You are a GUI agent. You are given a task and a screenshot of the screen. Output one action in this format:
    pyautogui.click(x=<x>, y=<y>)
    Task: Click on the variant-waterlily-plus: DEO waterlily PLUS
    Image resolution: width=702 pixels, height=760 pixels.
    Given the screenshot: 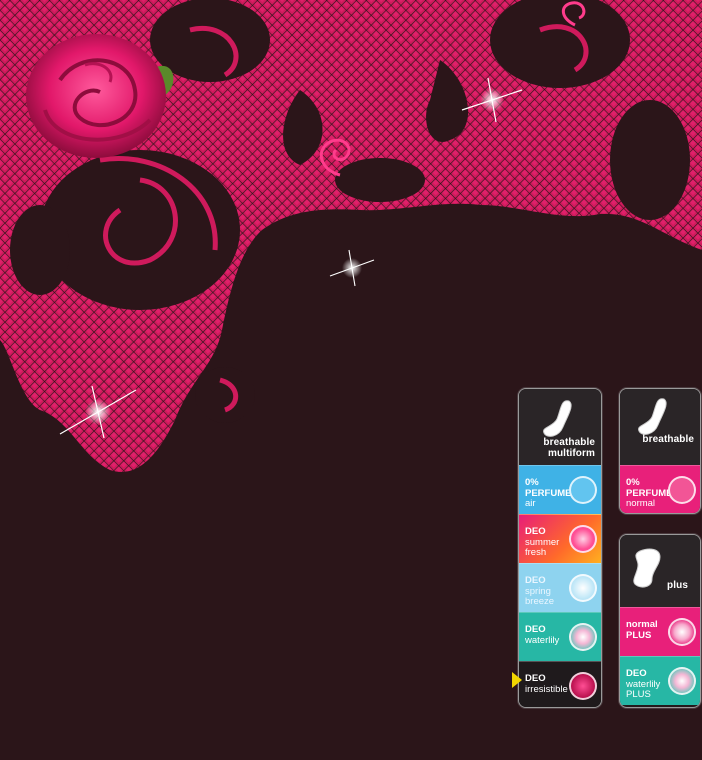 What is the action you would take?
    pyautogui.click(x=660, y=680)
    